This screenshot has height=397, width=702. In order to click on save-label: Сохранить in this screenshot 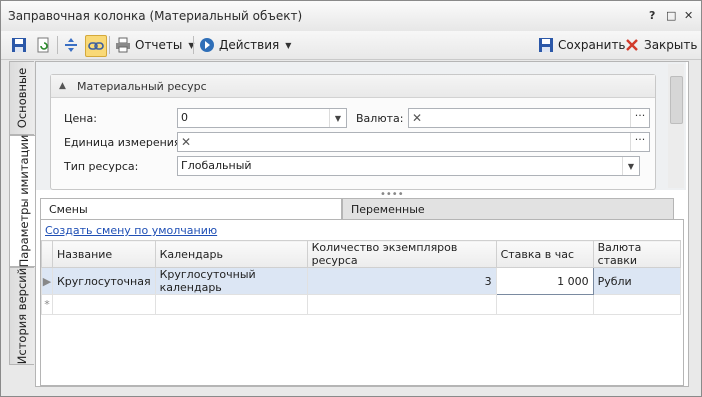, I will do `click(592, 45)`.